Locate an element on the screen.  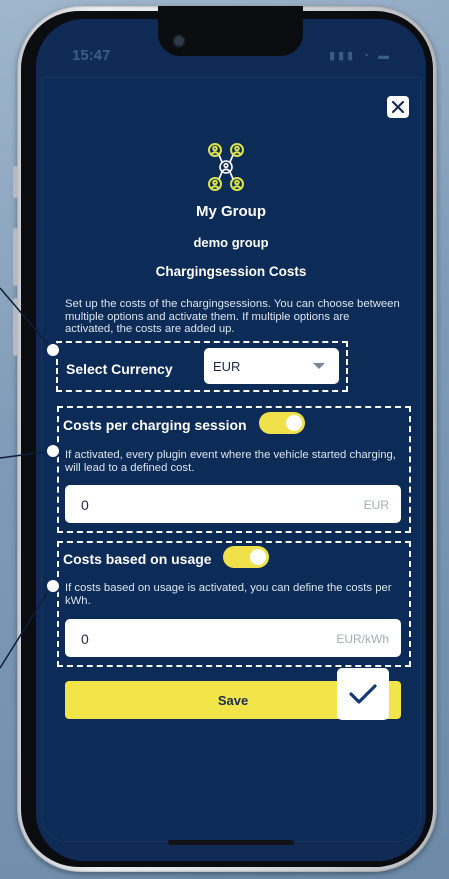
camera-notch is located at coordinates (230, 31).